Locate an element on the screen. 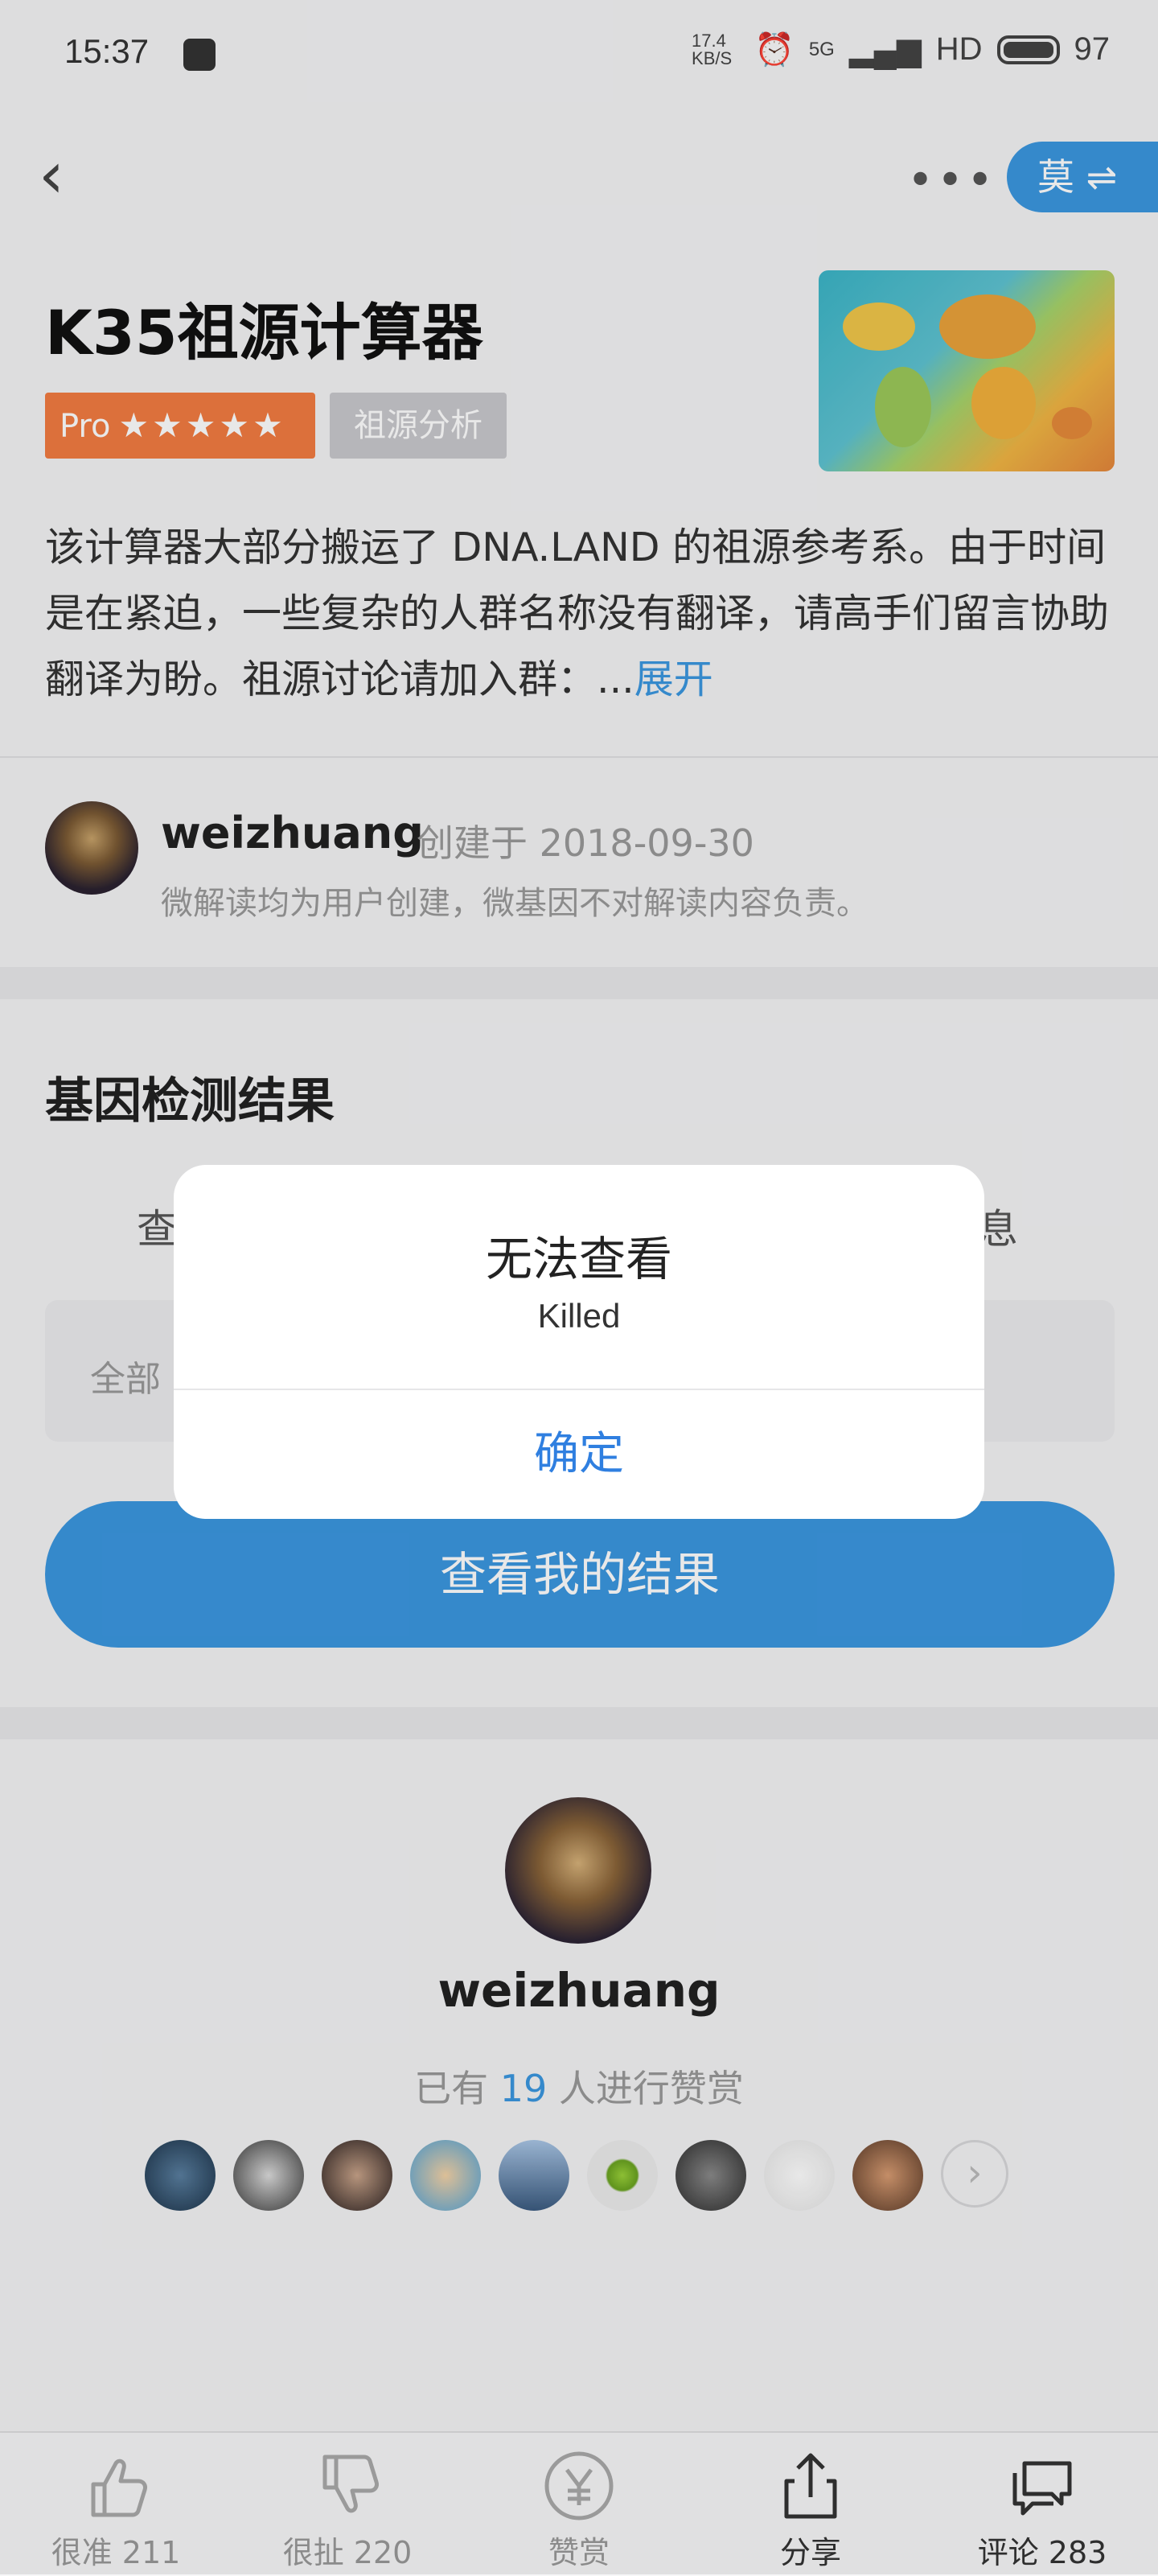  dialog-title: 无法查看 is located at coordinates (578, 1259).